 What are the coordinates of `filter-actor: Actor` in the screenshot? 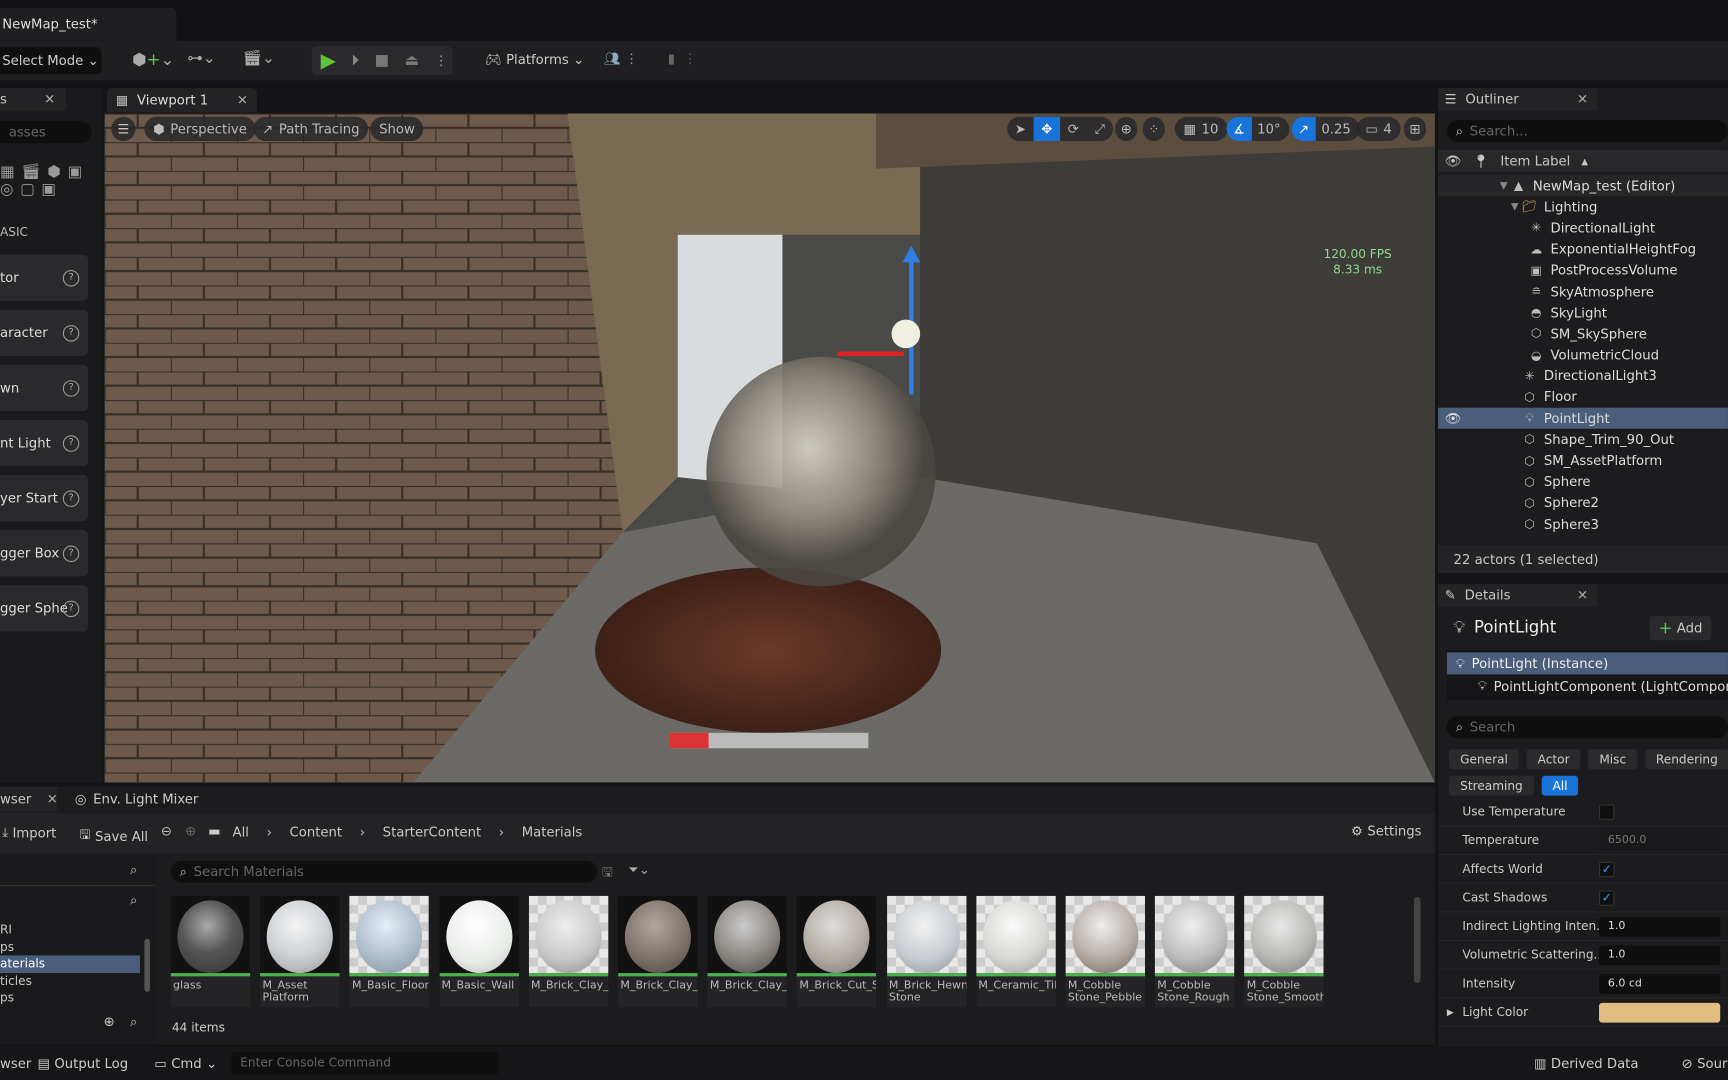 It's located at (1553, 759).